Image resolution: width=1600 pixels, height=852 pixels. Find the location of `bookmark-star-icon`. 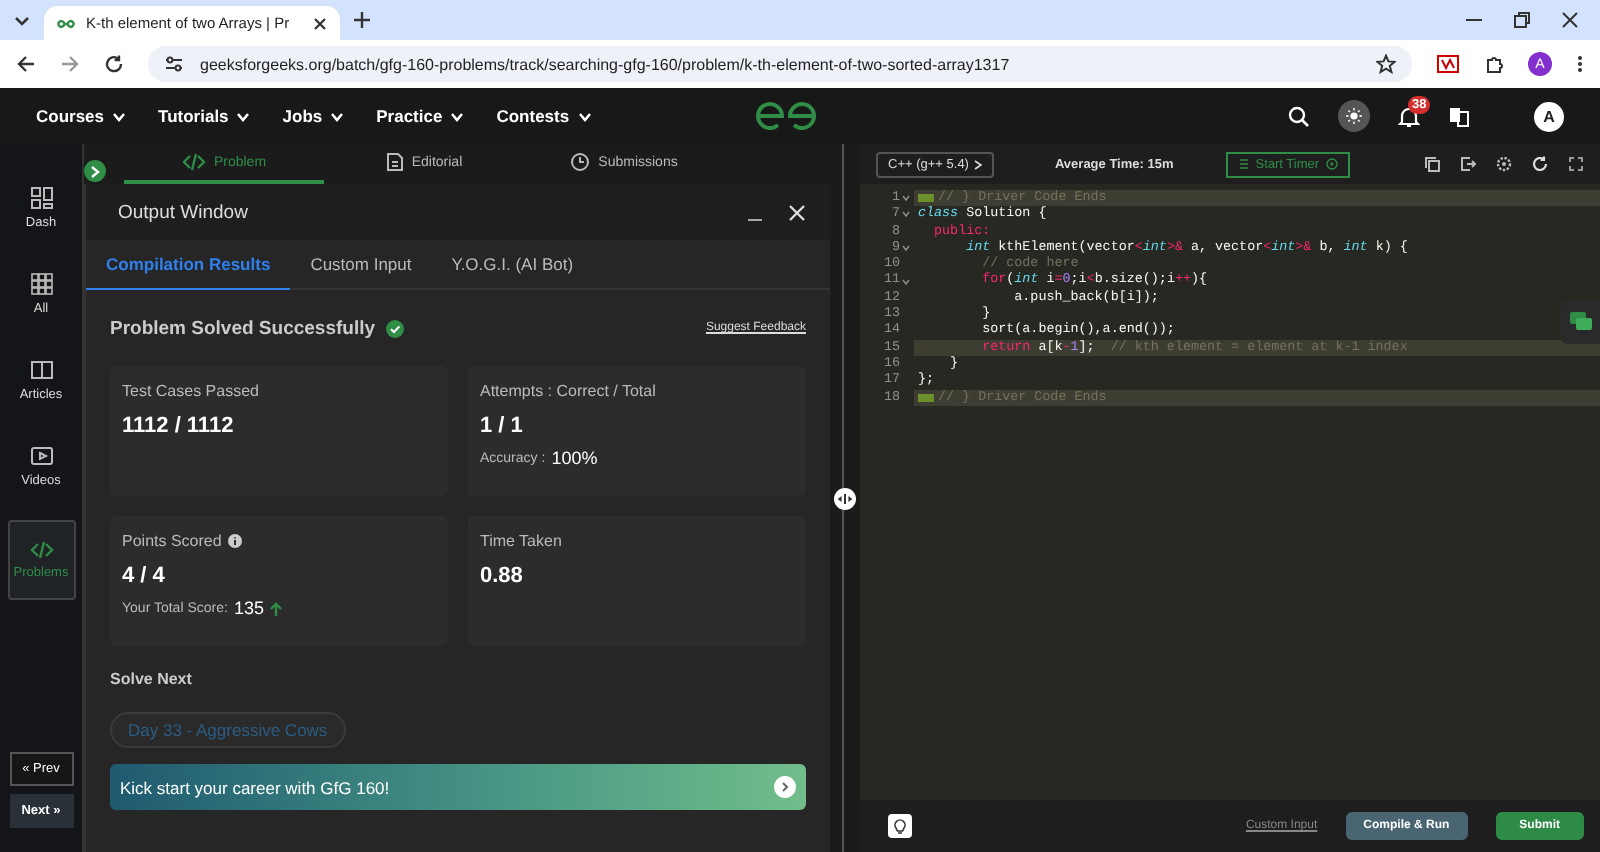

bookmark-star-icon is located at coordinates (1386, 64).